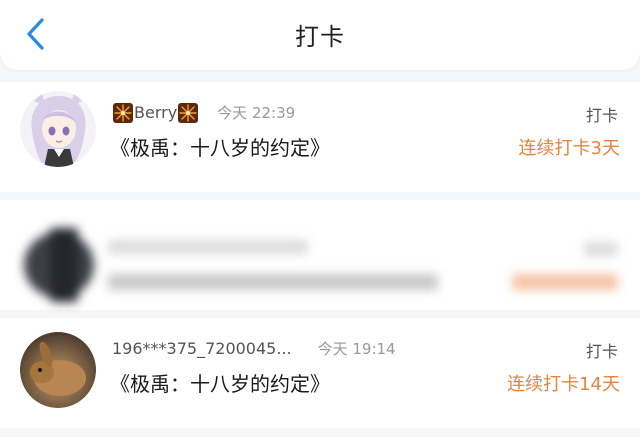 The height and width of the screenshot is (437, 640). I want to click on streak-label: 连续打卡3天, so click(569, 148).